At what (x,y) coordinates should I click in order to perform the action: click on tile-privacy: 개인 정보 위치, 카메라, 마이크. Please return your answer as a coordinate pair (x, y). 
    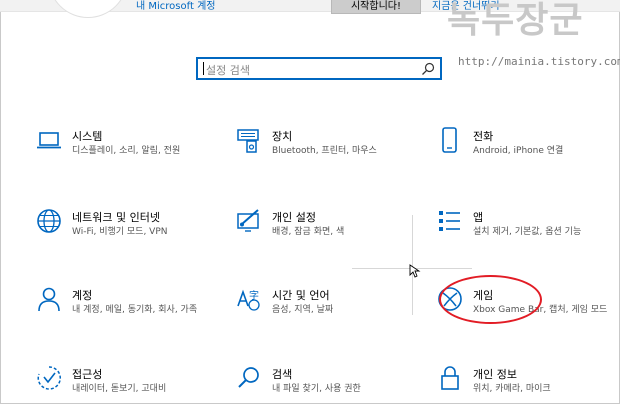
    Looking at the image, I should click on (527, 384).